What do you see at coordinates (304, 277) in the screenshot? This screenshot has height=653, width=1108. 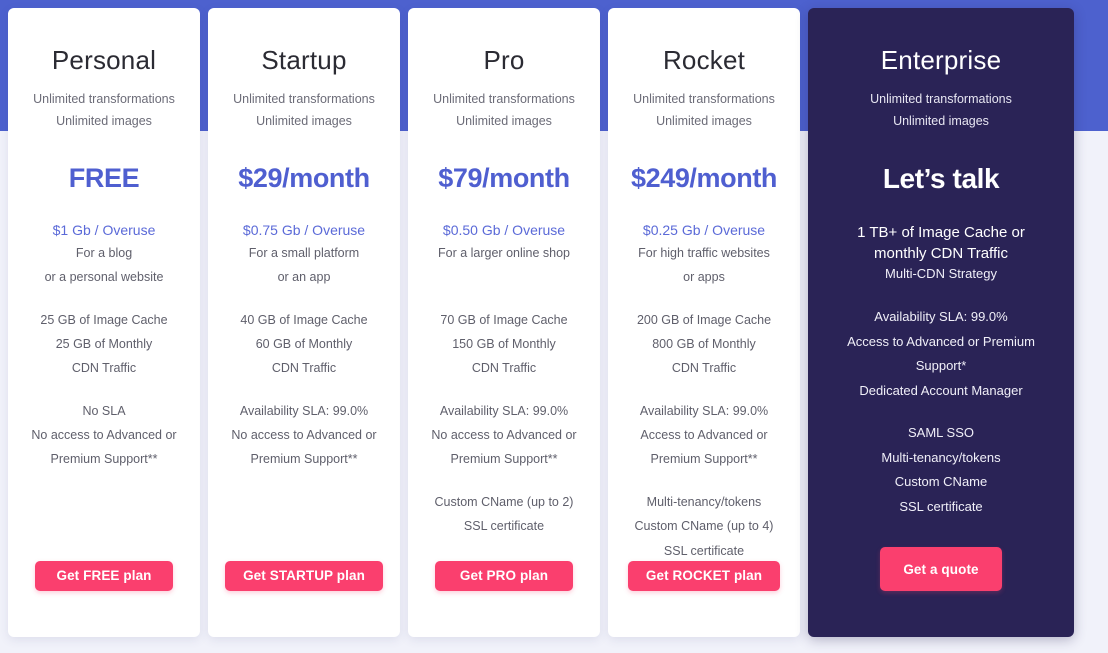 I see `plan-usecase-line-2: or an app` at bounding box center [304, 277].